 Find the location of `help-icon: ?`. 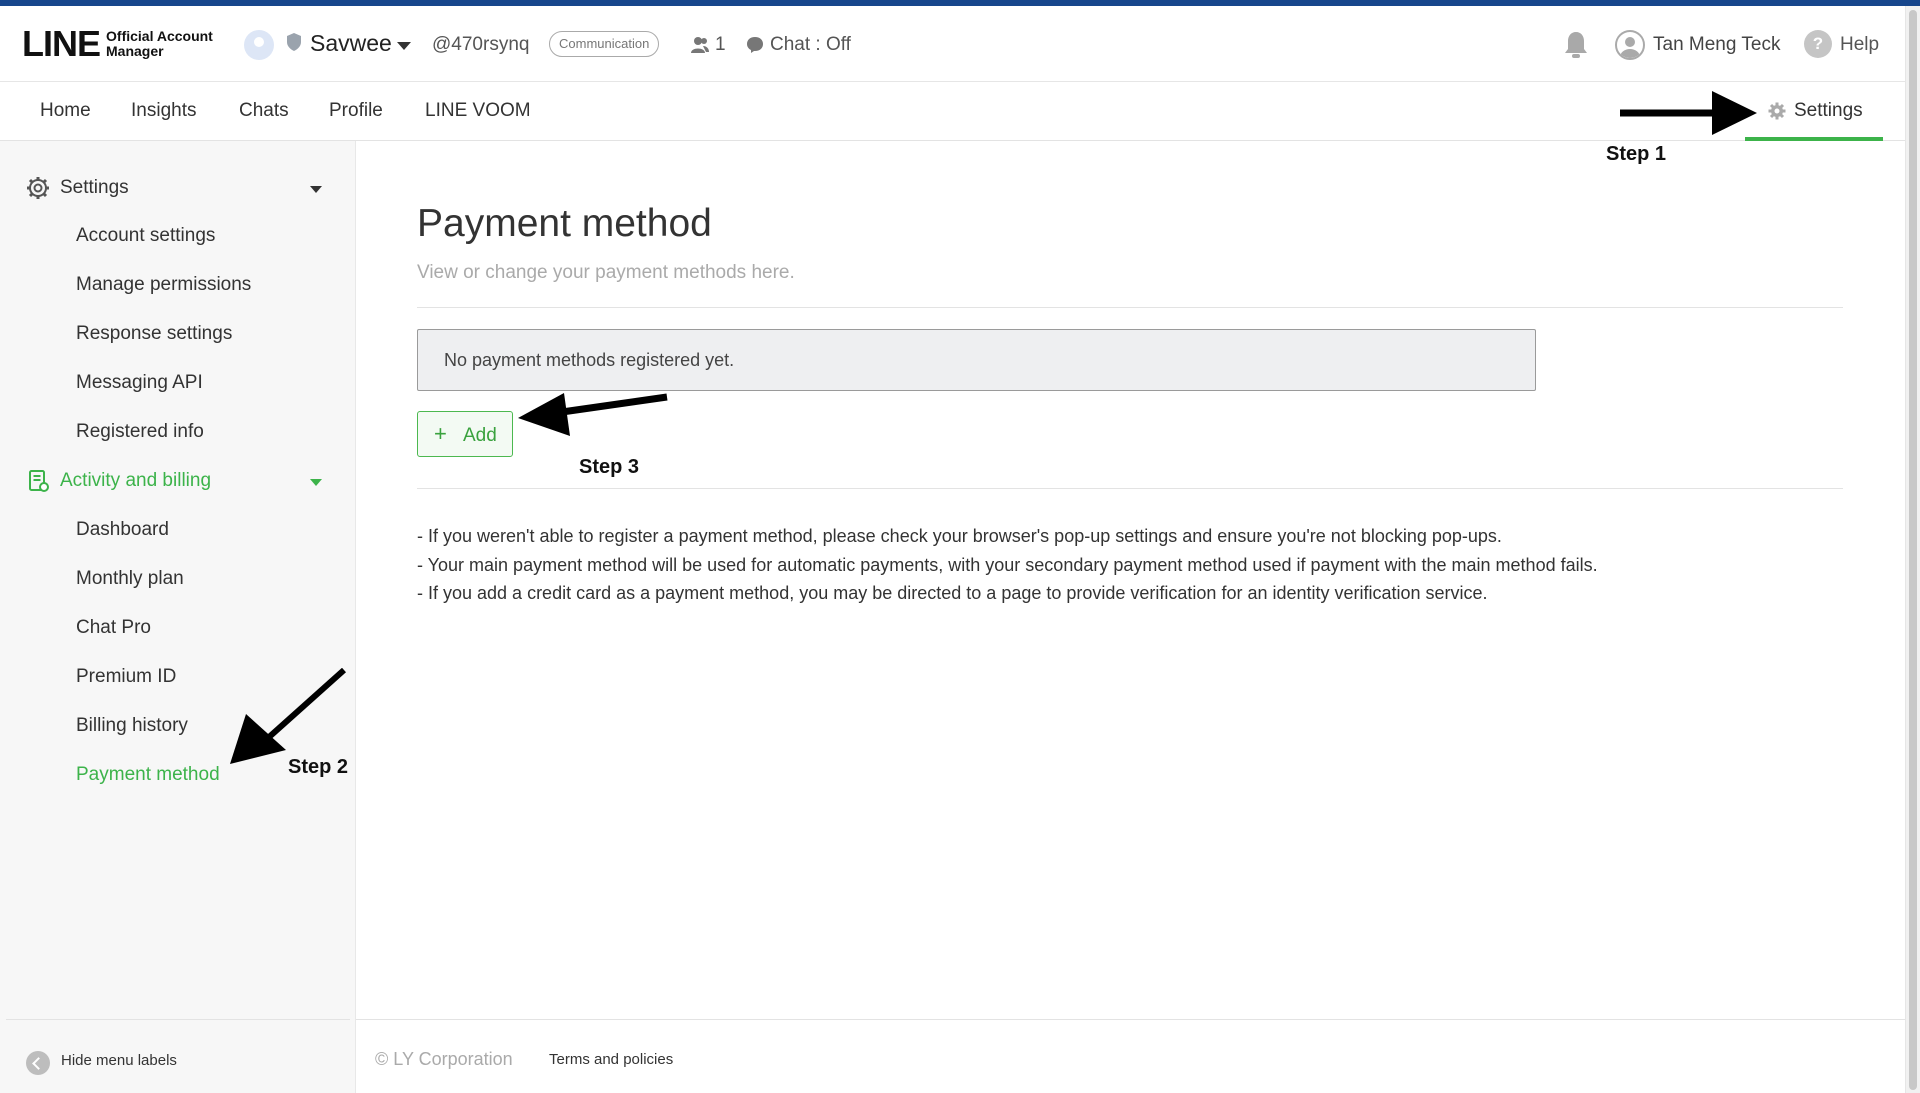

help-icon: ? is located at coordinates (1818, 44).